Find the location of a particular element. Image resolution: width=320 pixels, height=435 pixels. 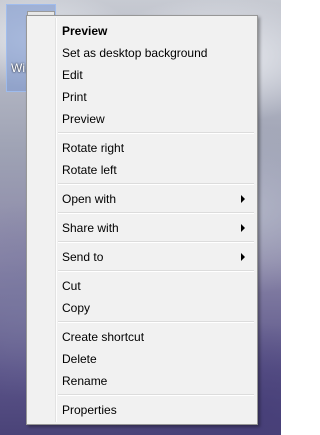

menu-item-edit: Edit is located at coordinates (142, 75).